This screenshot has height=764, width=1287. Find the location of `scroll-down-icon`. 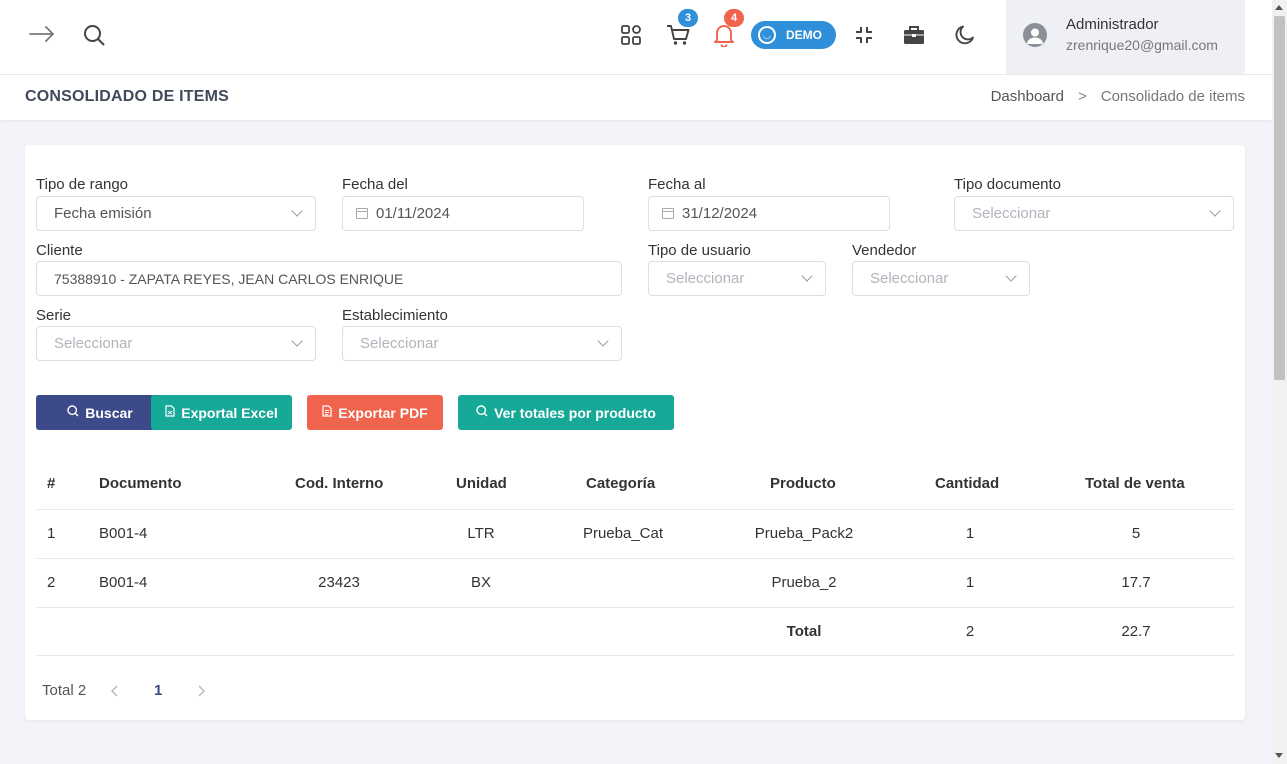

scroll-down-icon is located at coordinates (1279, 755).